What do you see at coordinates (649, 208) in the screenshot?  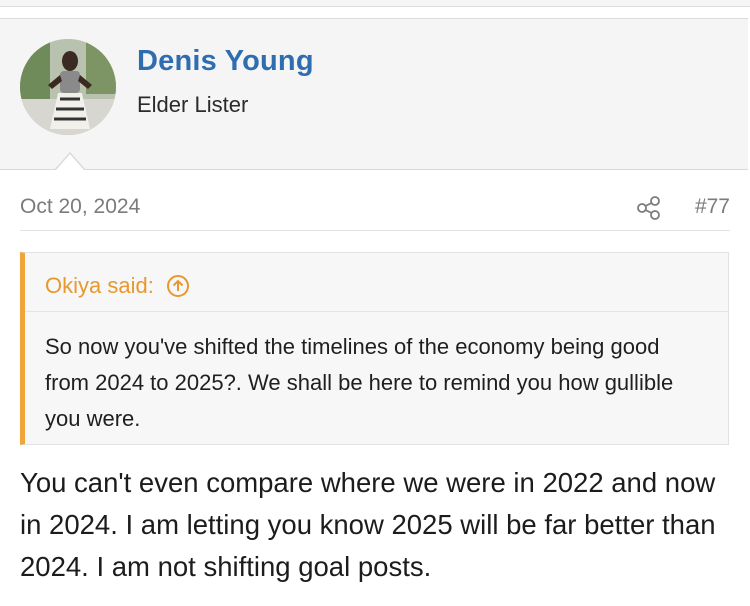 I see `share-icon` at bounding box center [649, 208].